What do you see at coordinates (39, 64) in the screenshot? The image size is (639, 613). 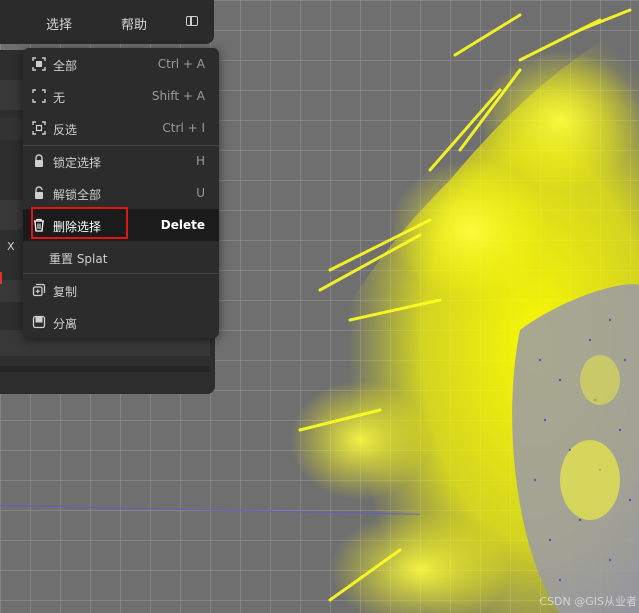 I see `select-all-icon` at bounding box center [39, 64].